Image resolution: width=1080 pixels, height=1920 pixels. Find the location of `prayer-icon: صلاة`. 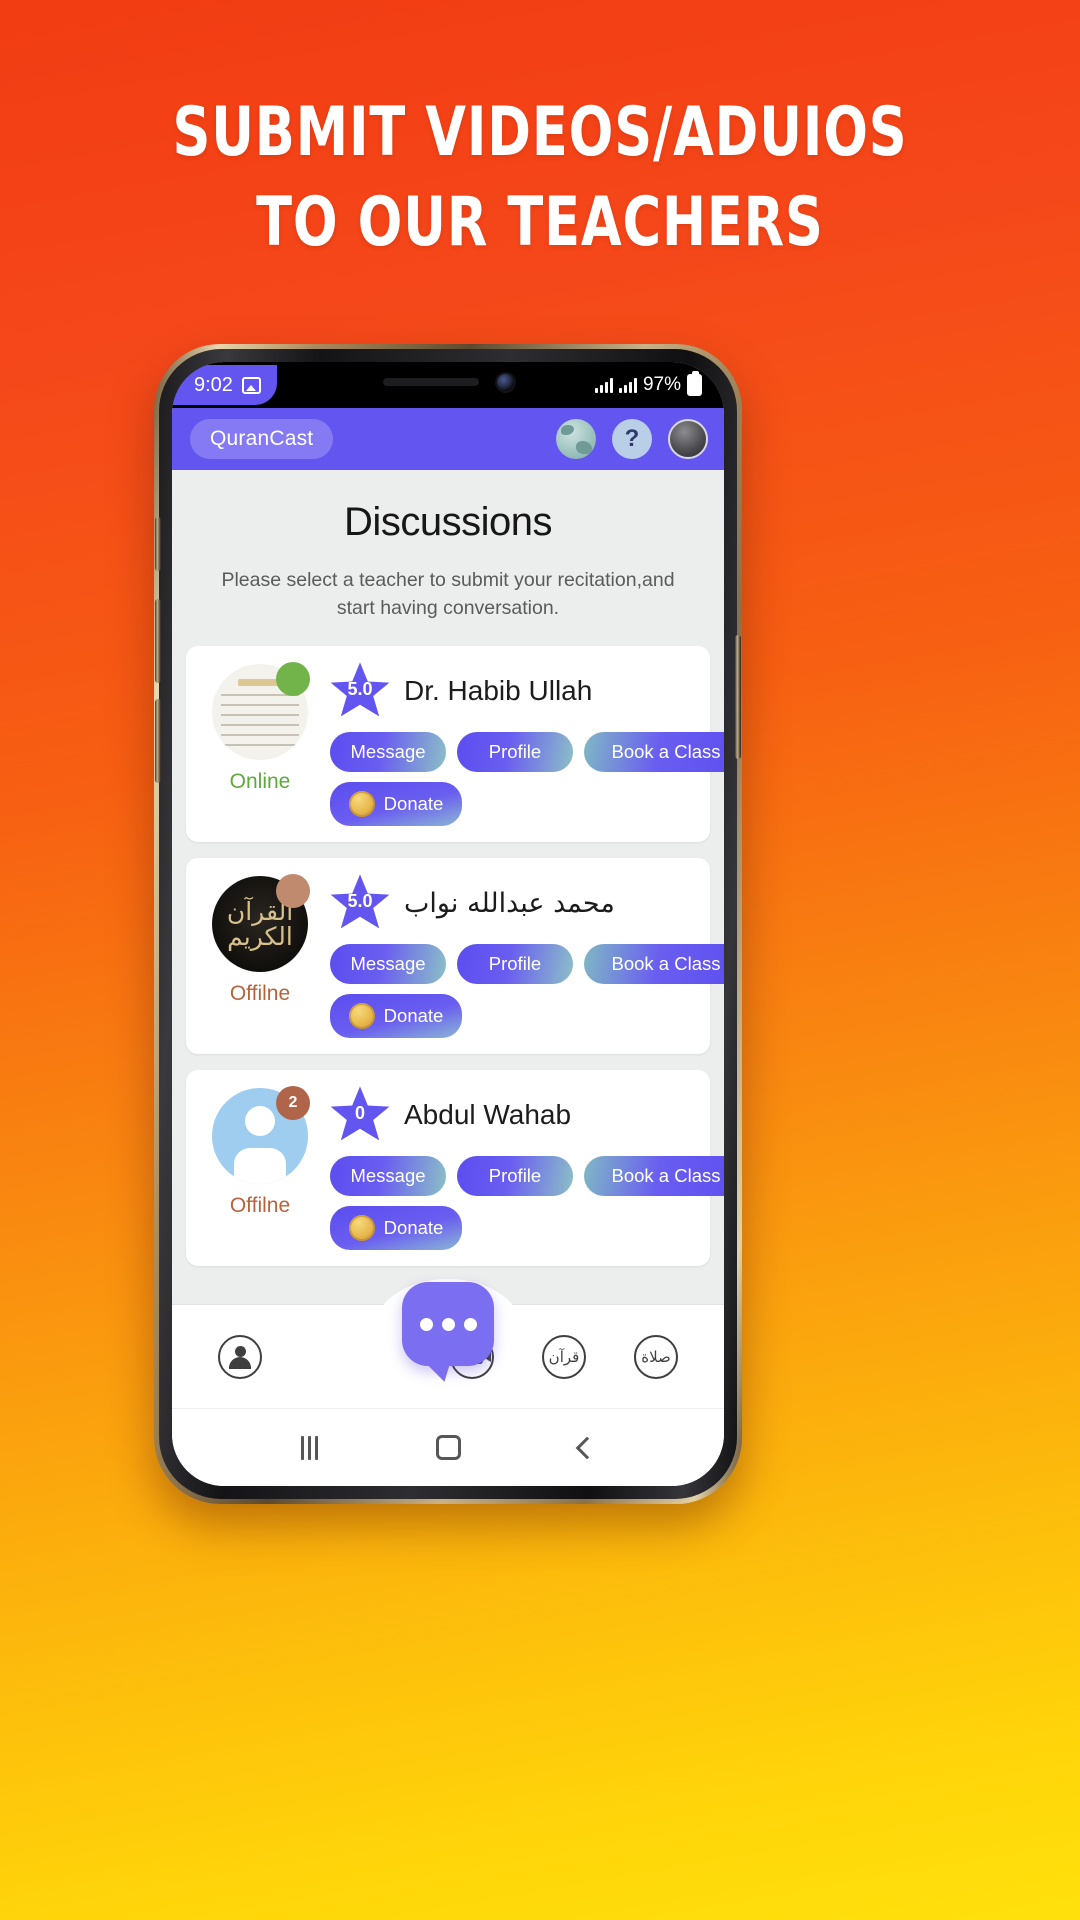

prayer-icon: صلاة is located at coordinates (656, 1356).